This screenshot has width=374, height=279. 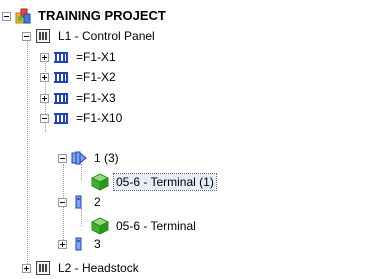 I want to click on tree-node-part-terminal: 05-6 - Terminal, so click(x=144, y=226).